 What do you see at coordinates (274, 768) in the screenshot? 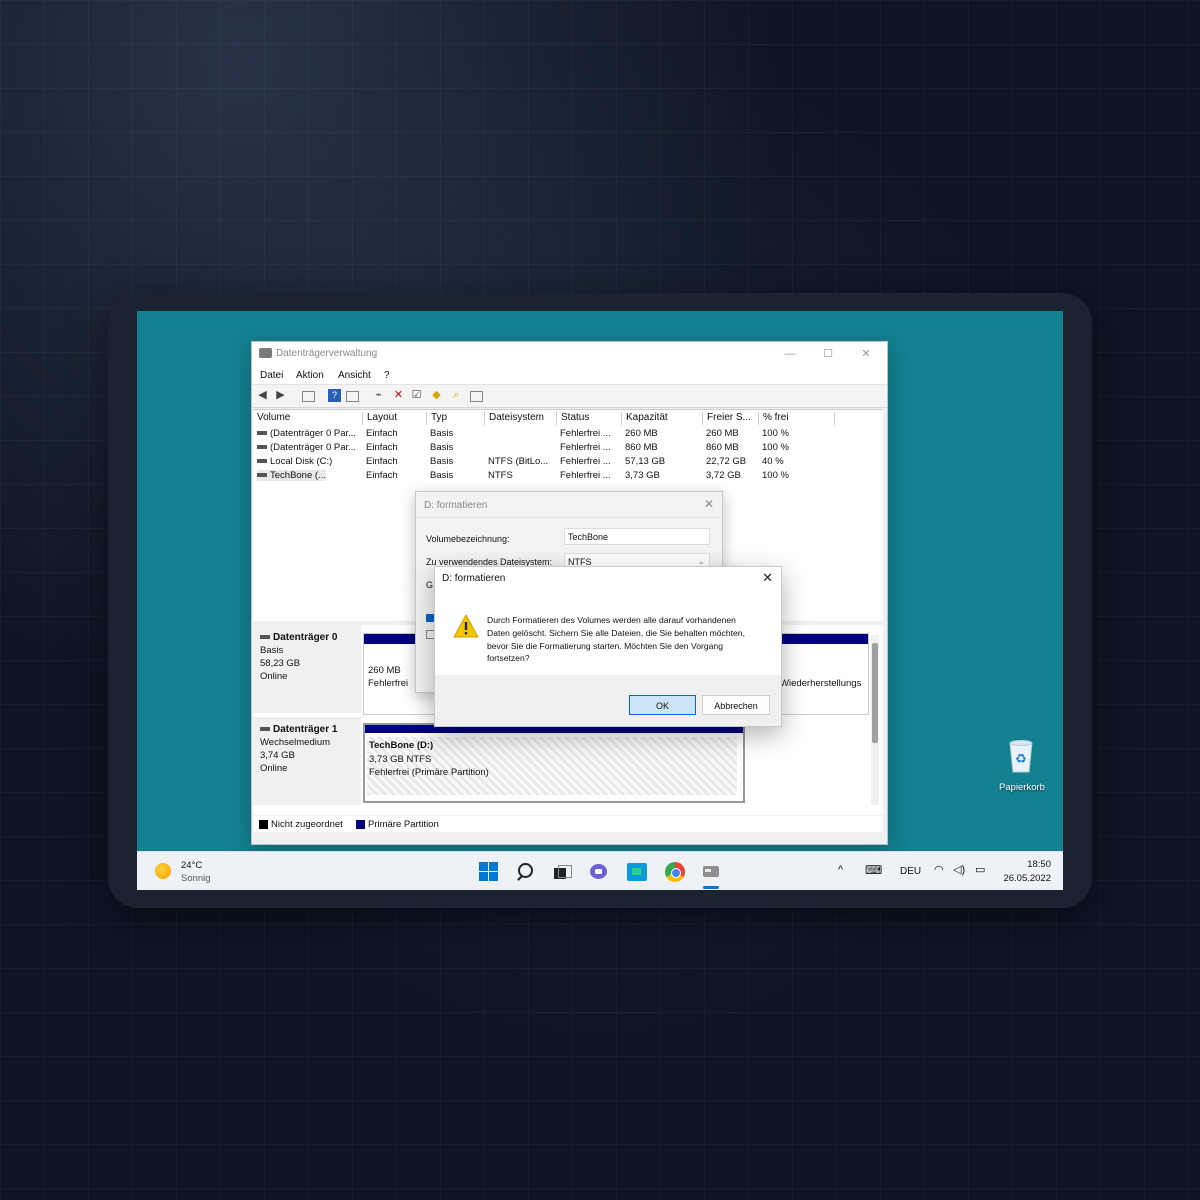
I see `disk1-status: Online` at bounding box center [274, 768].